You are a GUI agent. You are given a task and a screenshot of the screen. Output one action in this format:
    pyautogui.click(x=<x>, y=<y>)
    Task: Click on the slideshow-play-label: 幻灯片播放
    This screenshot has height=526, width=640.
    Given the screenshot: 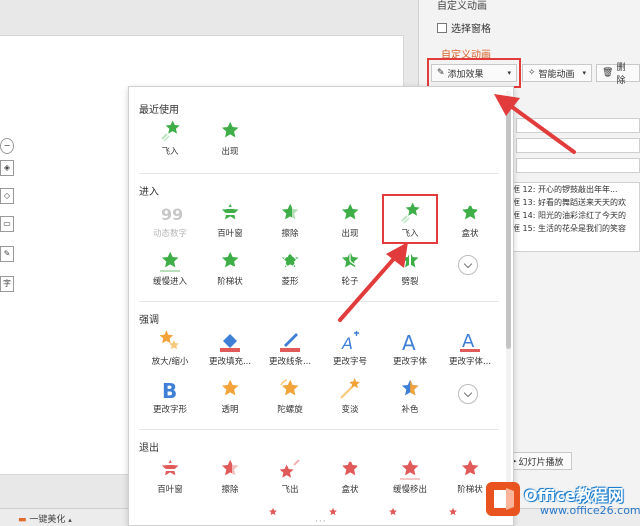 What is the action you would take?
    pyautogui.click(x=541, y=462)
    